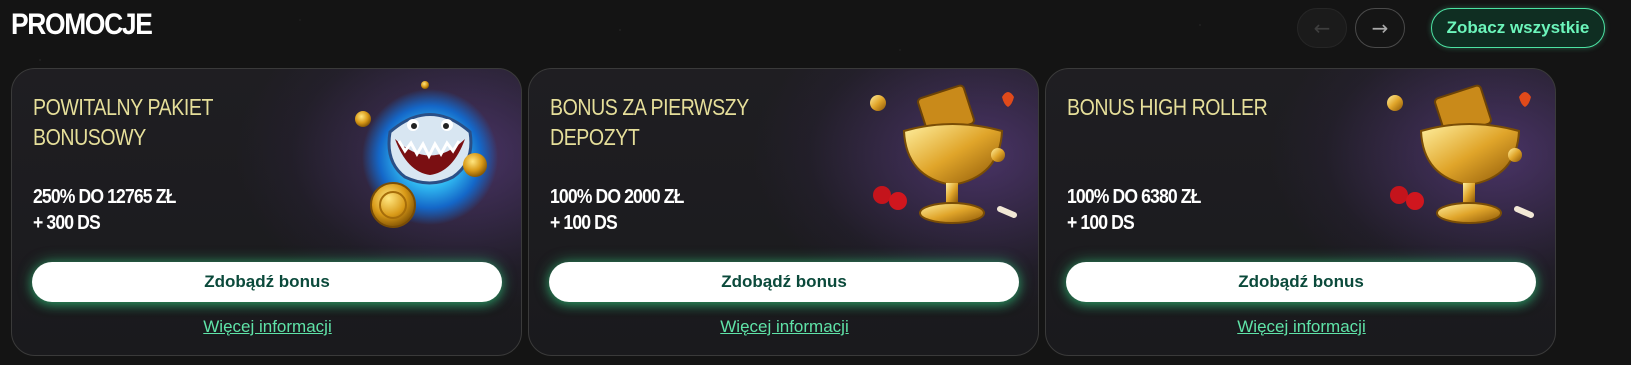 The height and width of the screenshot is (365, 1631). What do you see at coordinates (104, 197) in the screenshot?
I see `offer-amount: 250% DO 12765 ZŁ` at bounding box center [104, 197].